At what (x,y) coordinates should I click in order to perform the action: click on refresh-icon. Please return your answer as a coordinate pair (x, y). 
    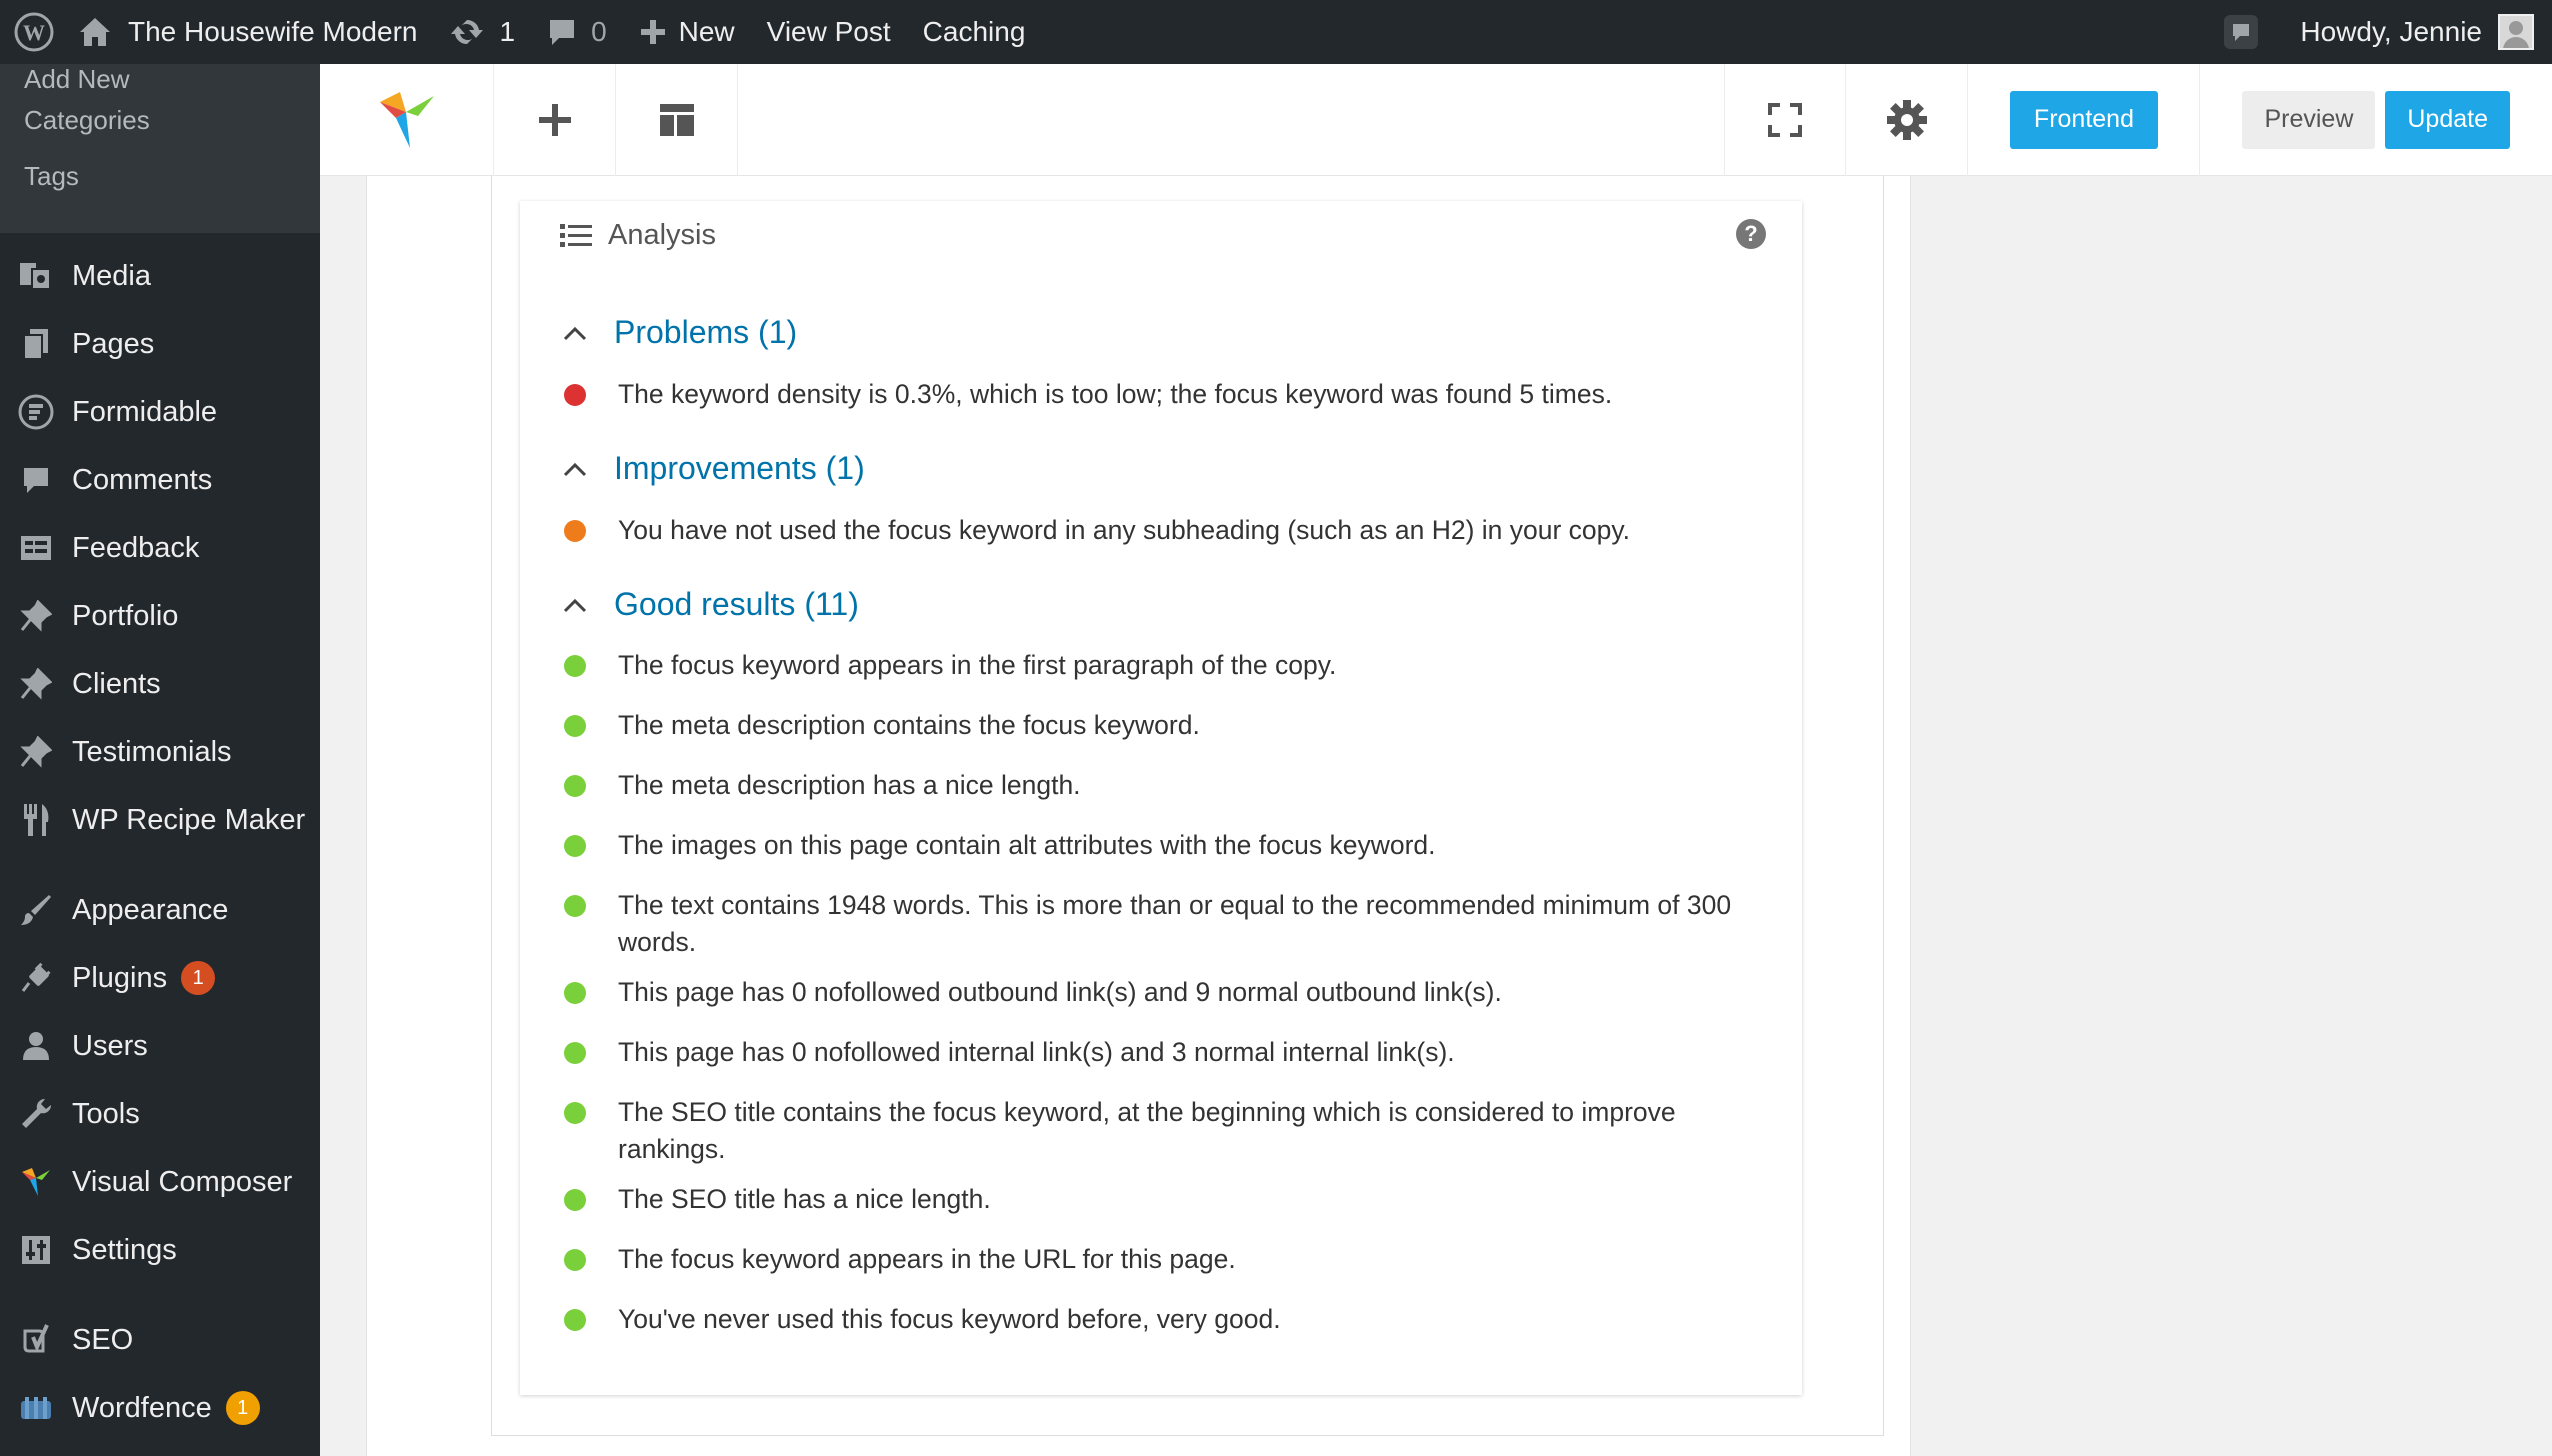
    Looking at the image, I should click on (467, 32).